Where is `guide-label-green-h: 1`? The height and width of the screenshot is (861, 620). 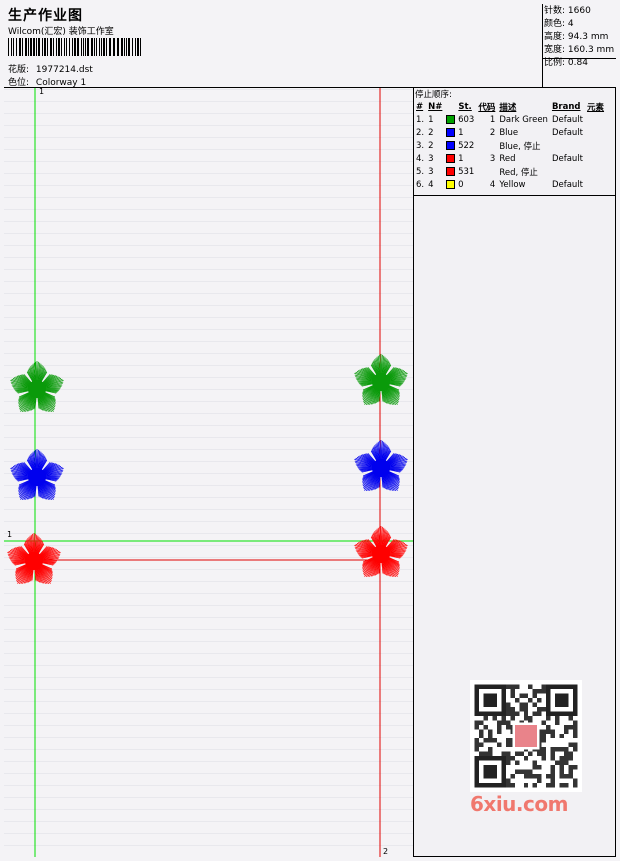
guide-label-green-h: 1 is located at coordinates (10, 534).